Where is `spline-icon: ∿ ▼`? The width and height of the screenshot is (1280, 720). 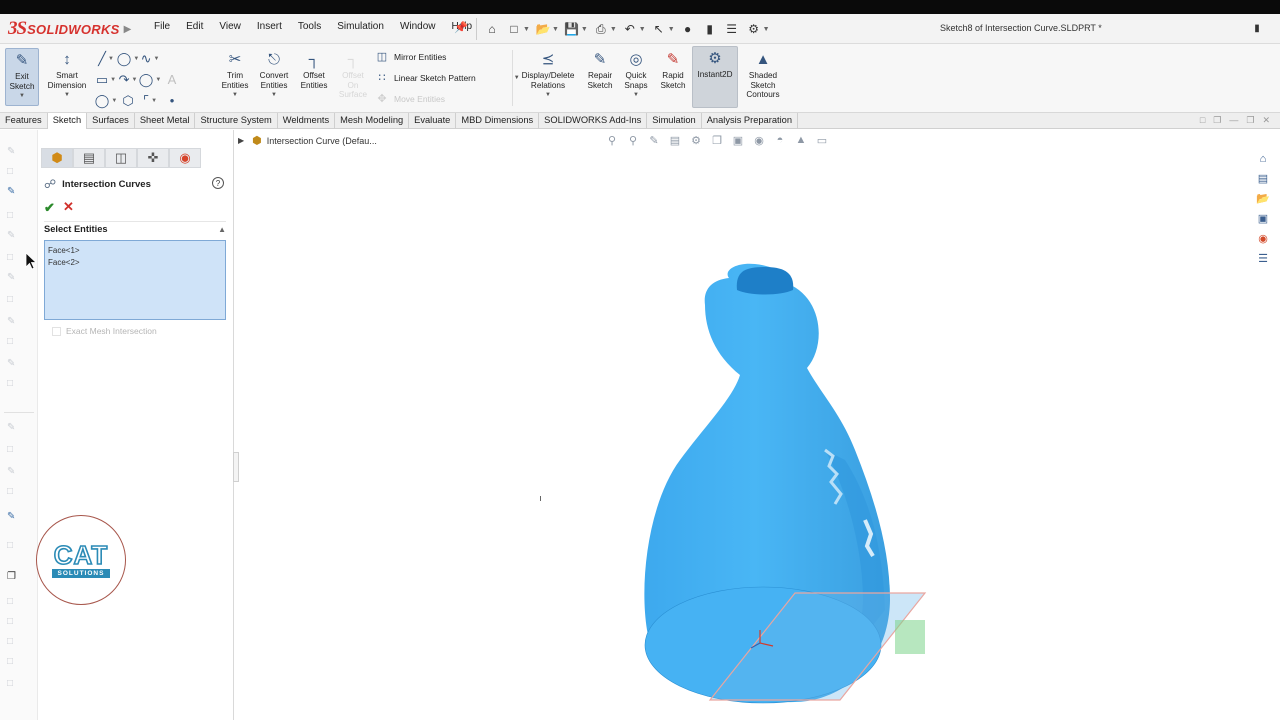 spline-icon: ∿ ▼ is located at coordinates (150, 58).